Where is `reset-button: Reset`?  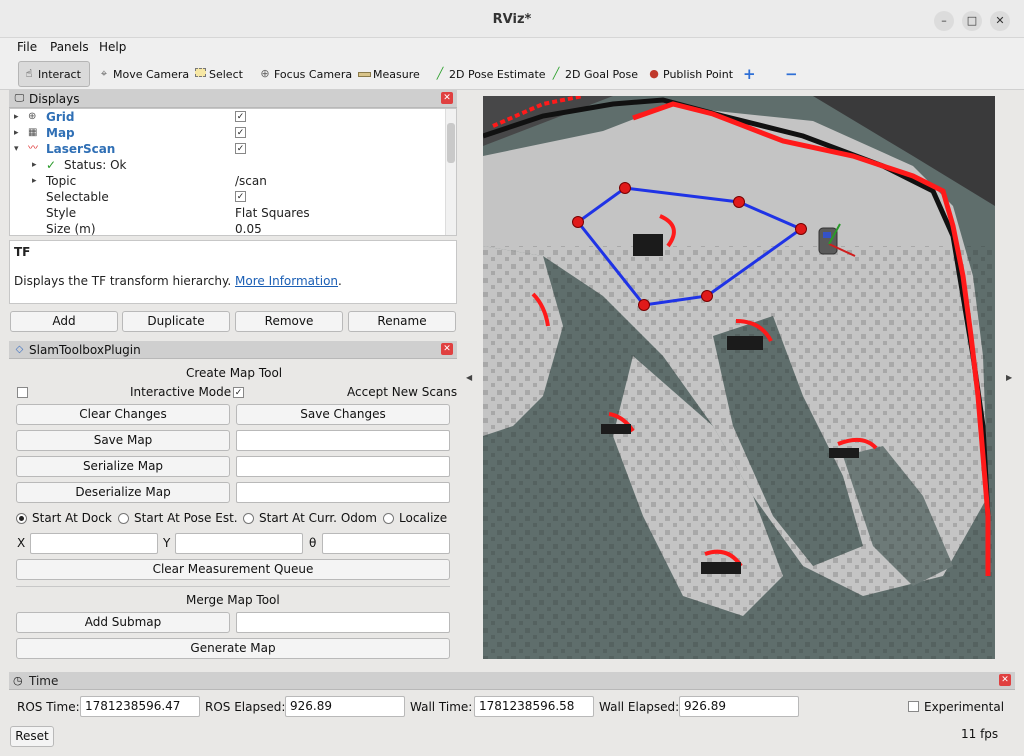
reset-button: Reset is located at coordinates (32, 736).